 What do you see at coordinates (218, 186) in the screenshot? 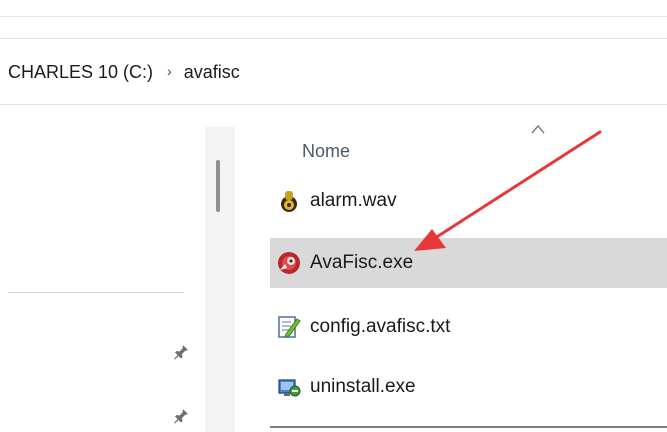
I see `nav-scrollbar-thumb` at bounding box center [218, 186].